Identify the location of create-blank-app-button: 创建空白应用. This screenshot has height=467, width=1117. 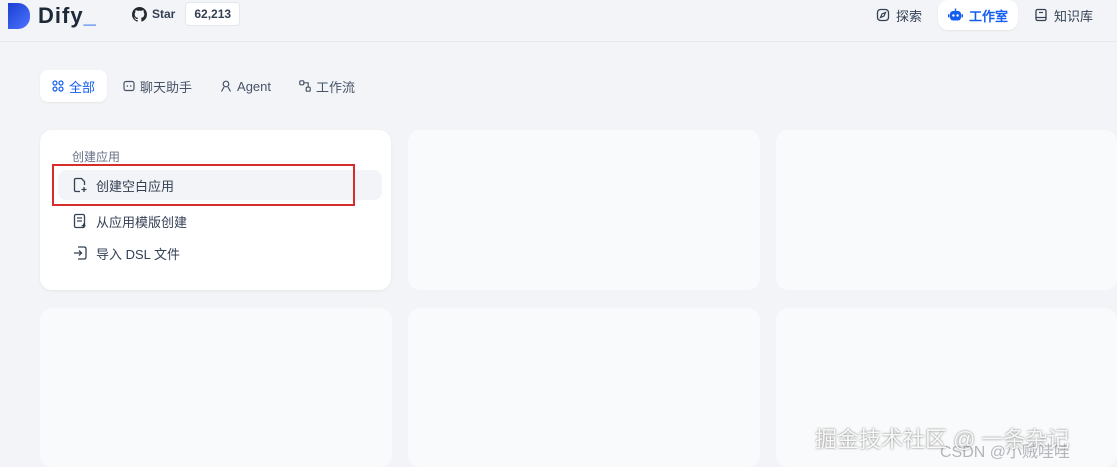
(220, 185).